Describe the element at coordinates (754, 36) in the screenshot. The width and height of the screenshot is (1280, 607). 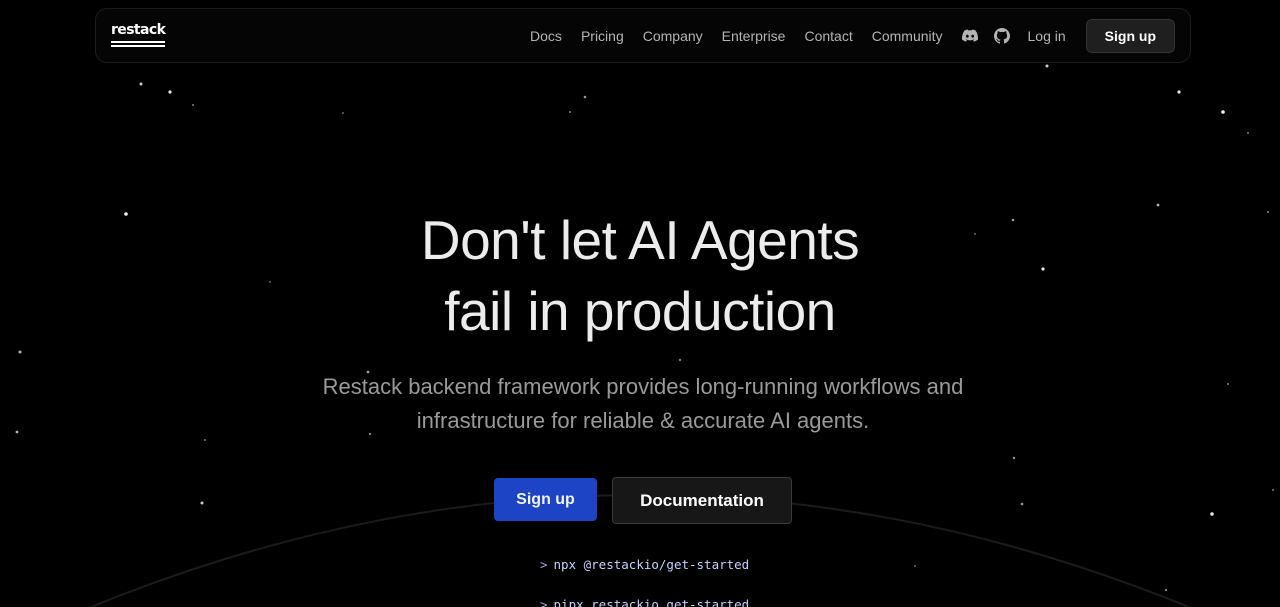
I see `nav-link-enterprise: Enterprise` at that location.